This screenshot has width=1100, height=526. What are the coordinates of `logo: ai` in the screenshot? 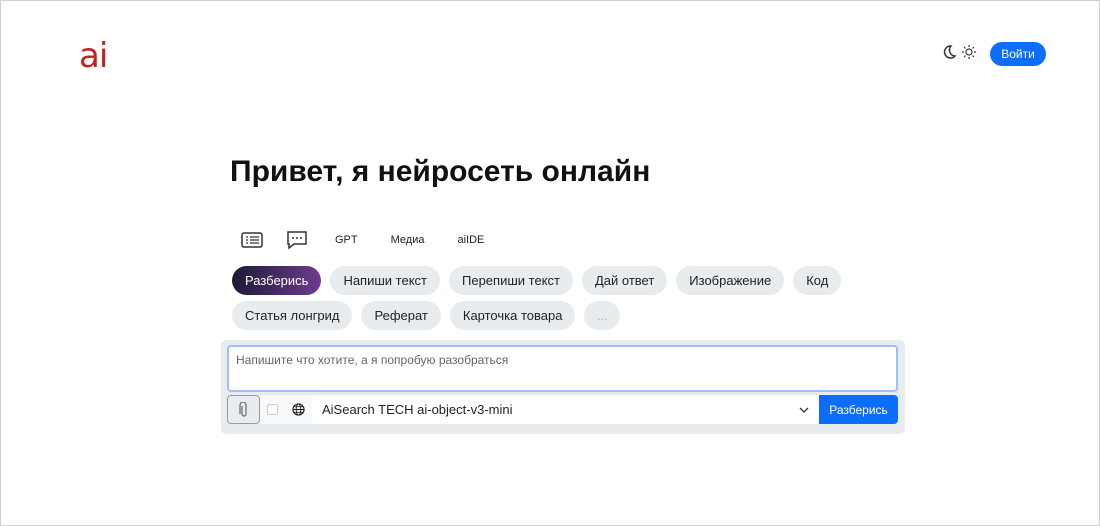 It's located at (93, 56).